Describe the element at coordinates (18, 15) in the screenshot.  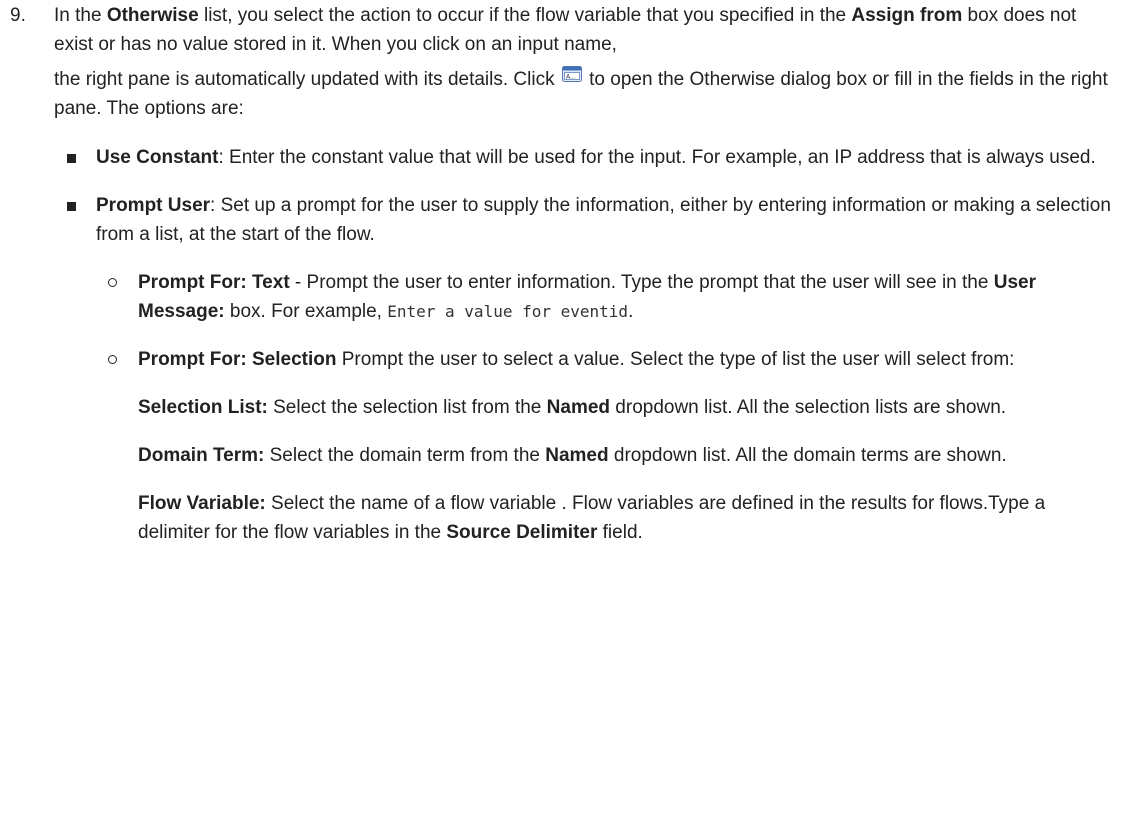
I see `step-number: 9.` at that location.